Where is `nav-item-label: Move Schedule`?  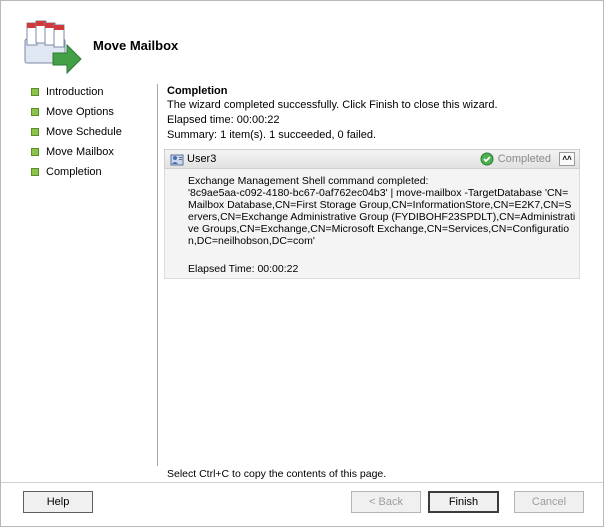
nav-item-label: Move Schedule is located at coordinates (84, 132).